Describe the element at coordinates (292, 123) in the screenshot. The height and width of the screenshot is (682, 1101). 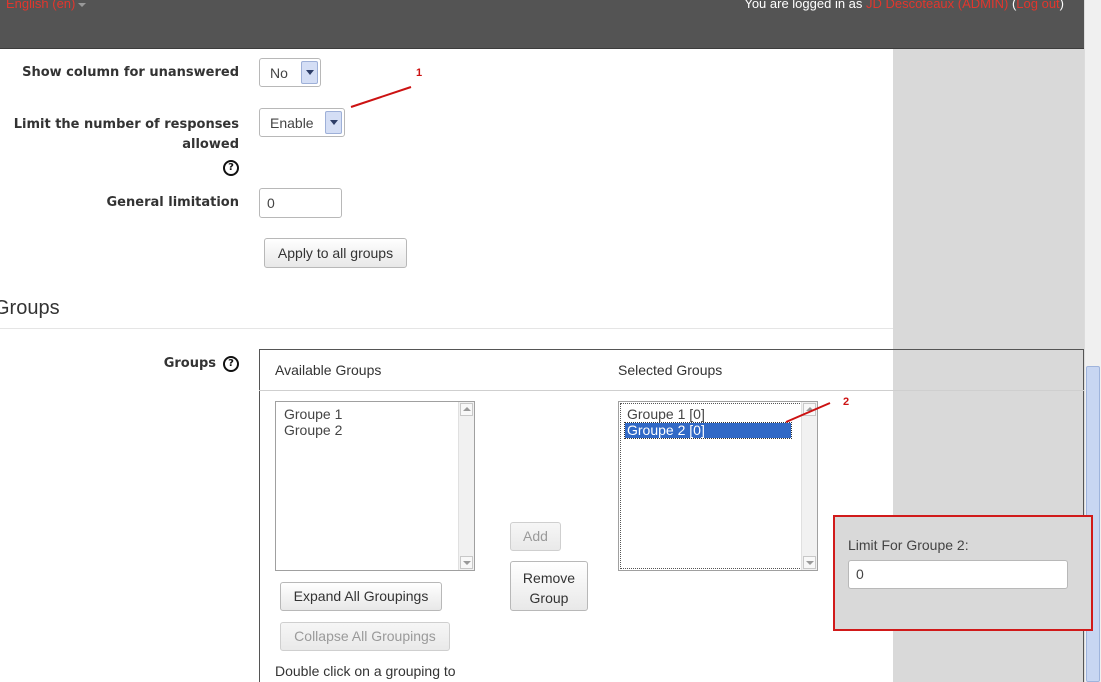
I see `limit-responses-value: Enable` at that location.